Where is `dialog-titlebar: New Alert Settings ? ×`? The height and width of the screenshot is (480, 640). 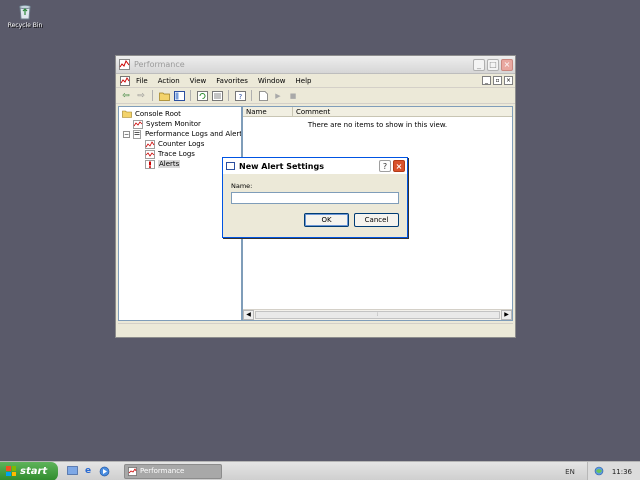
dialog-titlebar: New Alert Settings ? × is located at coordinates (315, 166).